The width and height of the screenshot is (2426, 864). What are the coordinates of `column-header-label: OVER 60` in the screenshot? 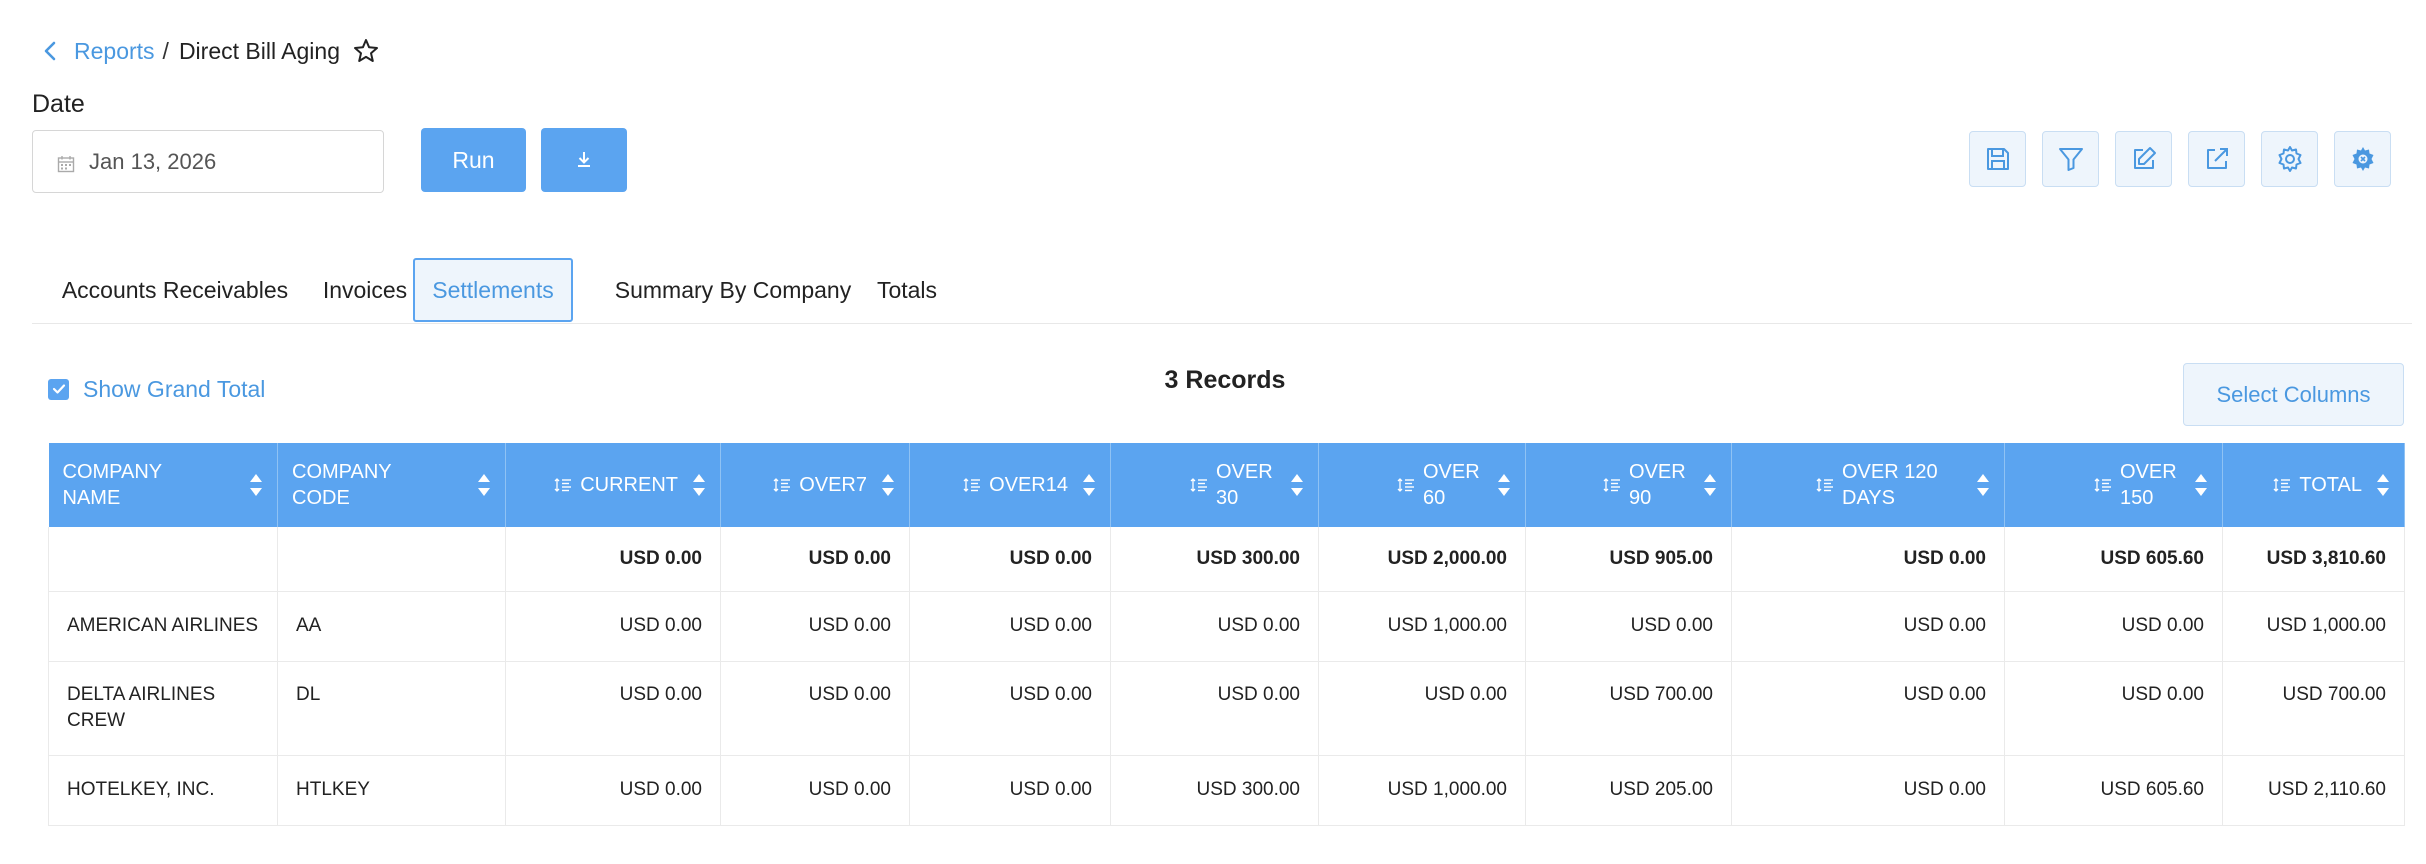 It's located at (1451, 485).